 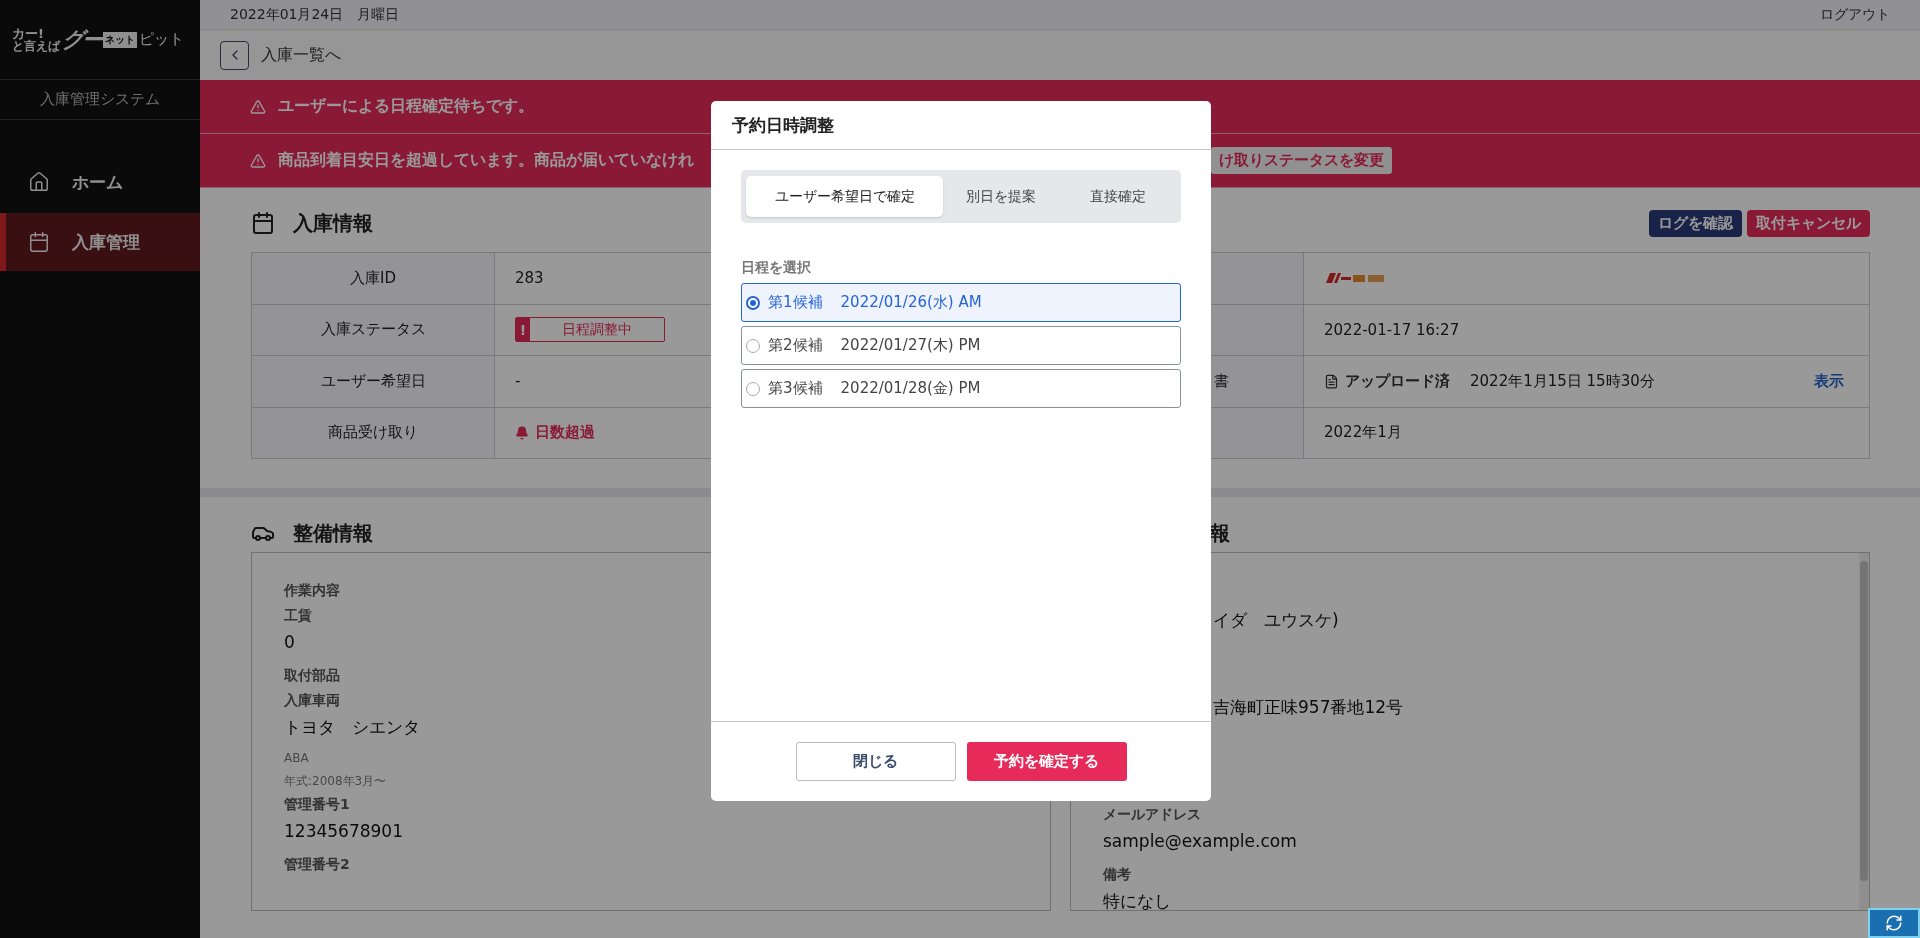 What do you see at coordinates (844, 196) in the screenshot?
I see `tab: ユーザー希望日で確定` at bounding box center [844, 196].